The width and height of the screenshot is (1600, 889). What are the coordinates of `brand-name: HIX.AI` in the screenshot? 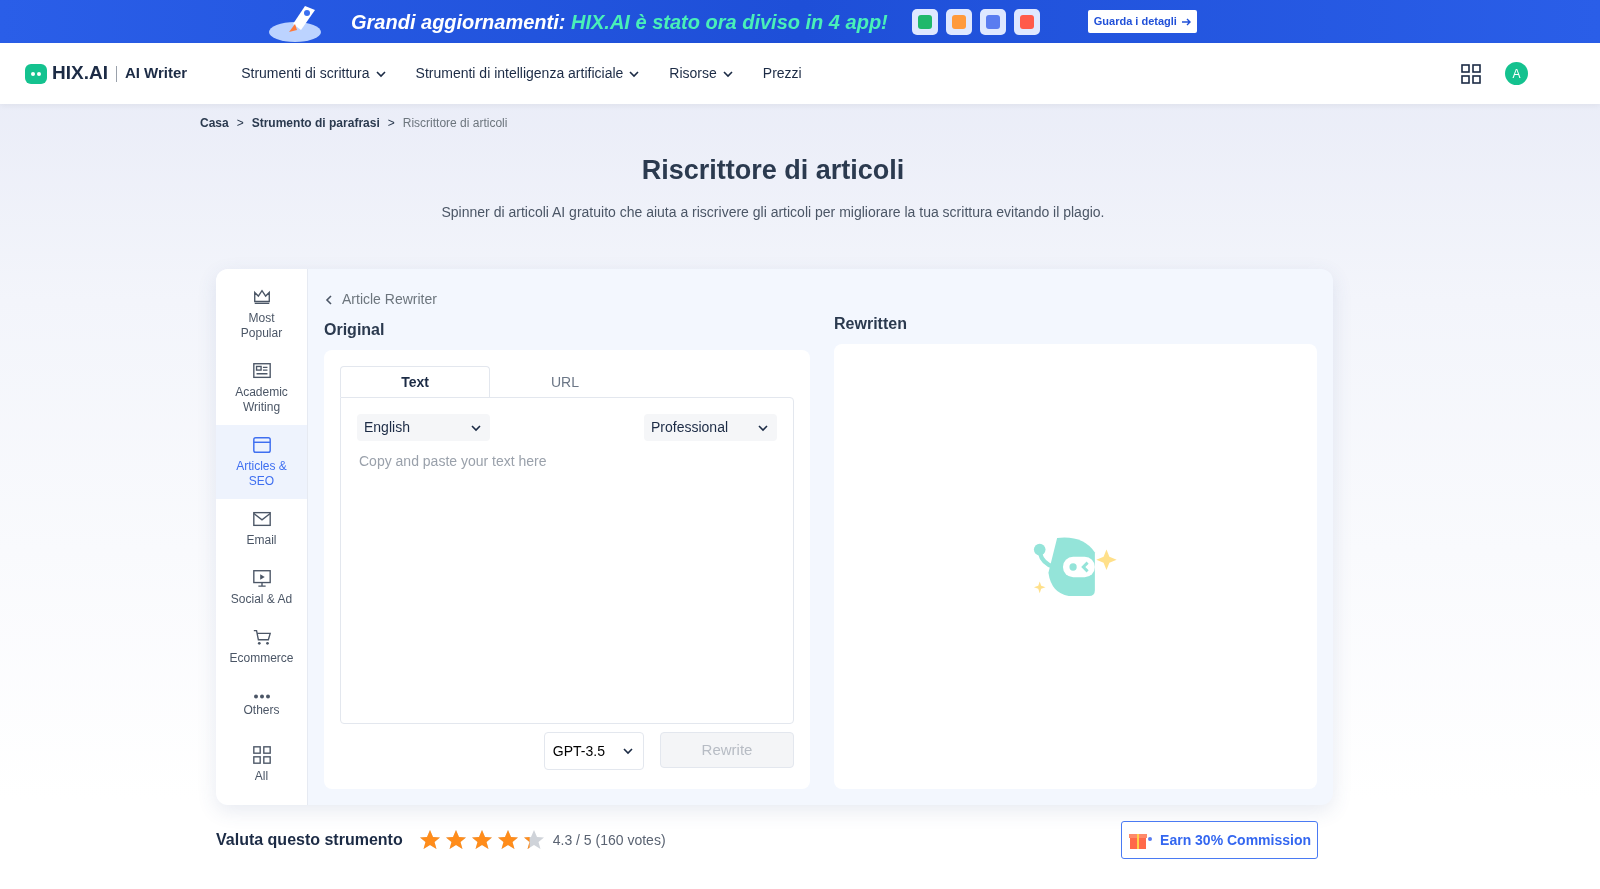 It's located at (80, 73).